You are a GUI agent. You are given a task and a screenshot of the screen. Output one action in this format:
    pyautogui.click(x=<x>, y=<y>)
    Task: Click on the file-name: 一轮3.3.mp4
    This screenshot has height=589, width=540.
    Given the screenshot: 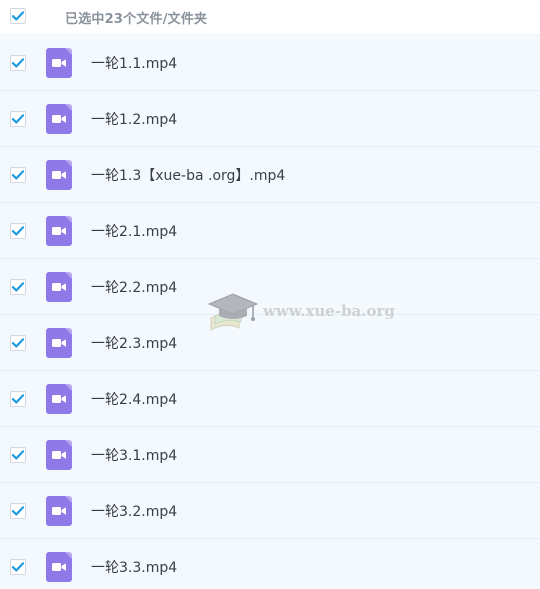 What is the action you would take?
    pyautogui.click(x=134, y=567)
    